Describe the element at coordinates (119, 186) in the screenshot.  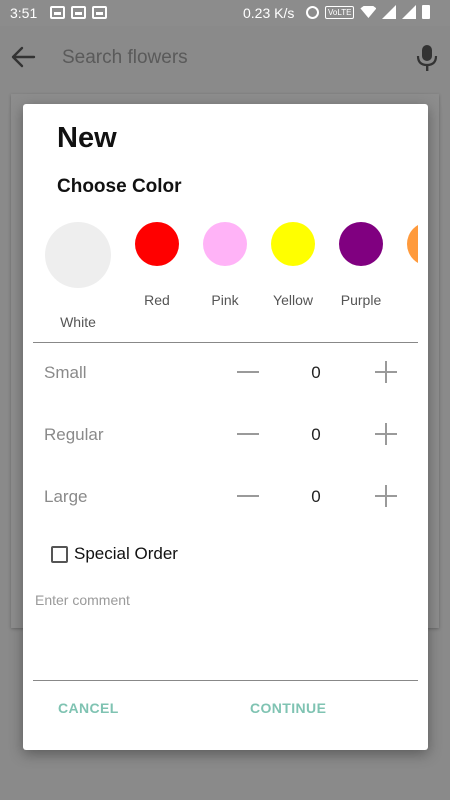
I see `choose-color-title: Choose Color` at that location.